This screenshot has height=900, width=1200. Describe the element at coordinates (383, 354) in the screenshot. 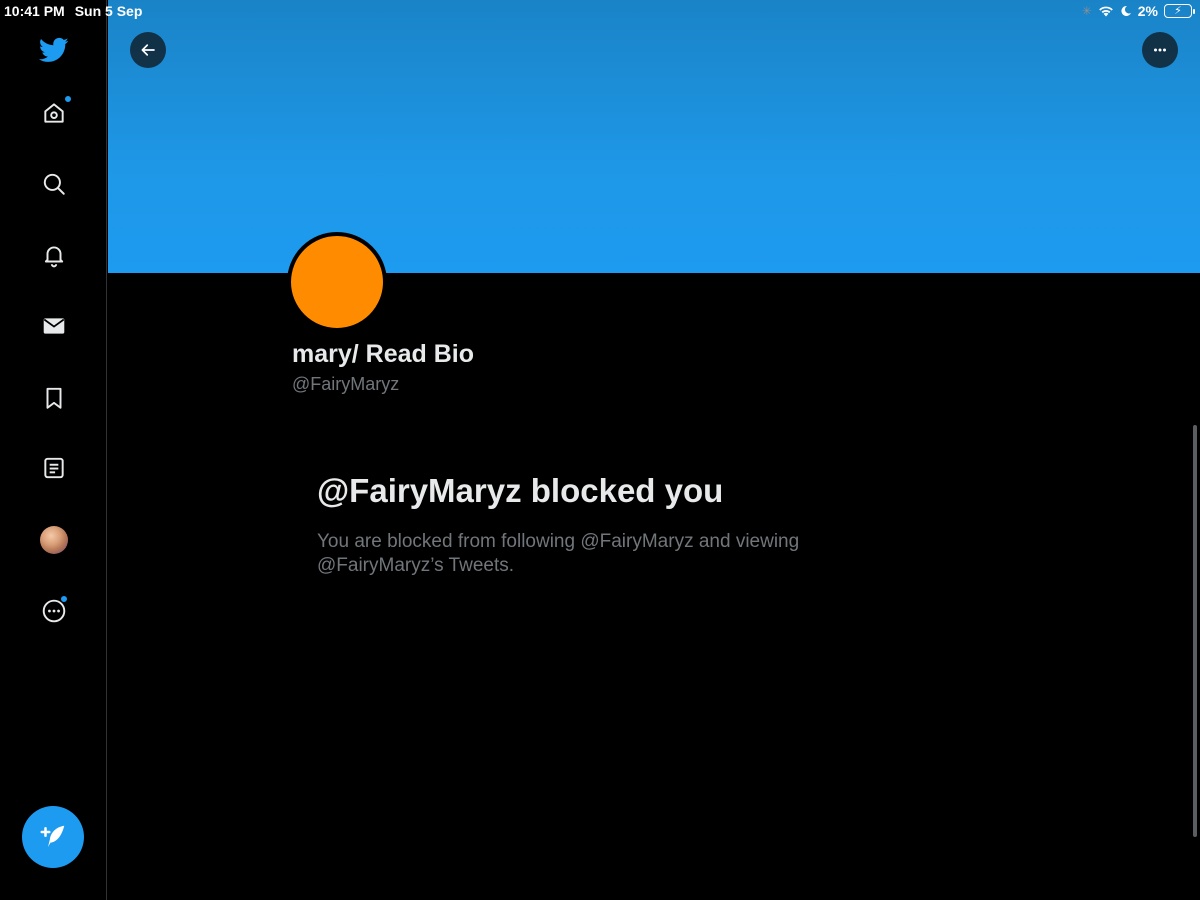

I see `profile-name: mary/ Read Bio` at that location.